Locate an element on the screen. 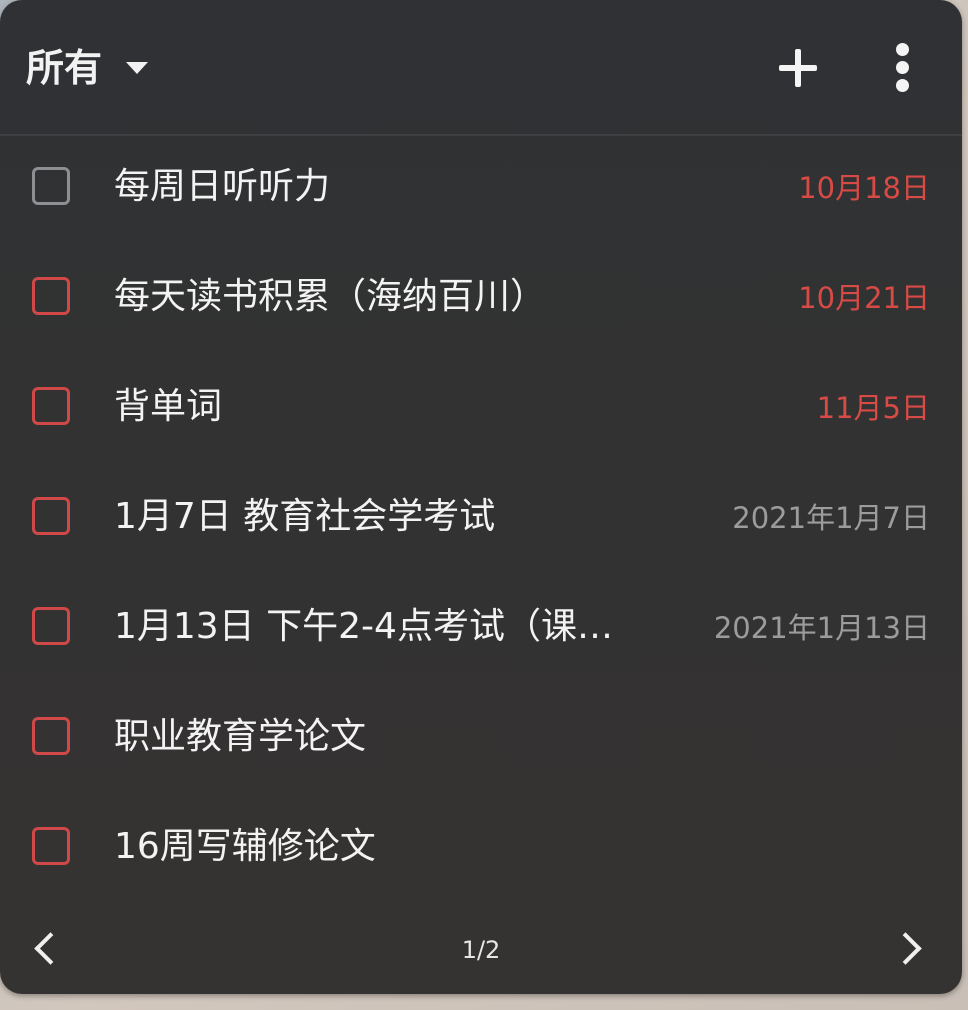 The height and width of the screenshot is (1010, 968). page-indicator: 1/2 is located at coordinates (481, 950).